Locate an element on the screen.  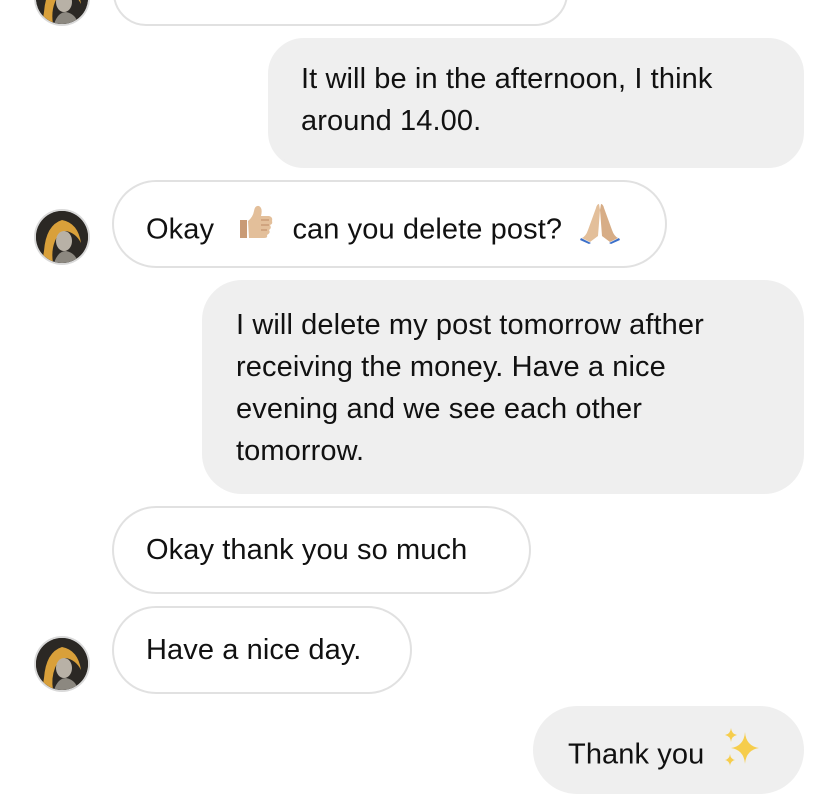
message-text-line: around 14.00. is located at coordinates (391, 121).